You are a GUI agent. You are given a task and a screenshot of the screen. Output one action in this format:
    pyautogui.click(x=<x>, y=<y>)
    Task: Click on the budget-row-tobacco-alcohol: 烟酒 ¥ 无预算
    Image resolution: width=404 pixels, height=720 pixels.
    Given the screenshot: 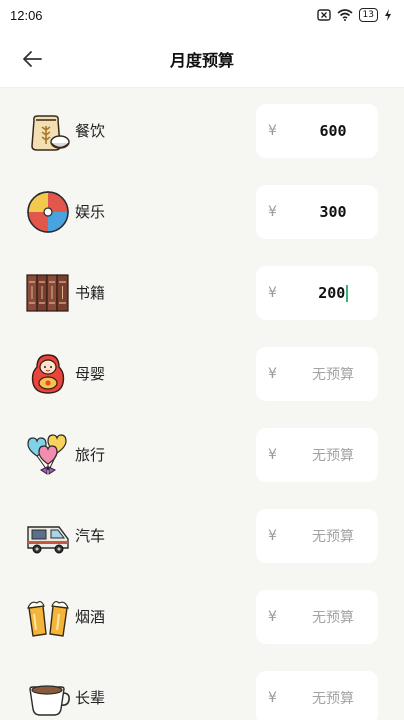 What is the action you would take?
    pyautogui.click(x=202, y=616)
    